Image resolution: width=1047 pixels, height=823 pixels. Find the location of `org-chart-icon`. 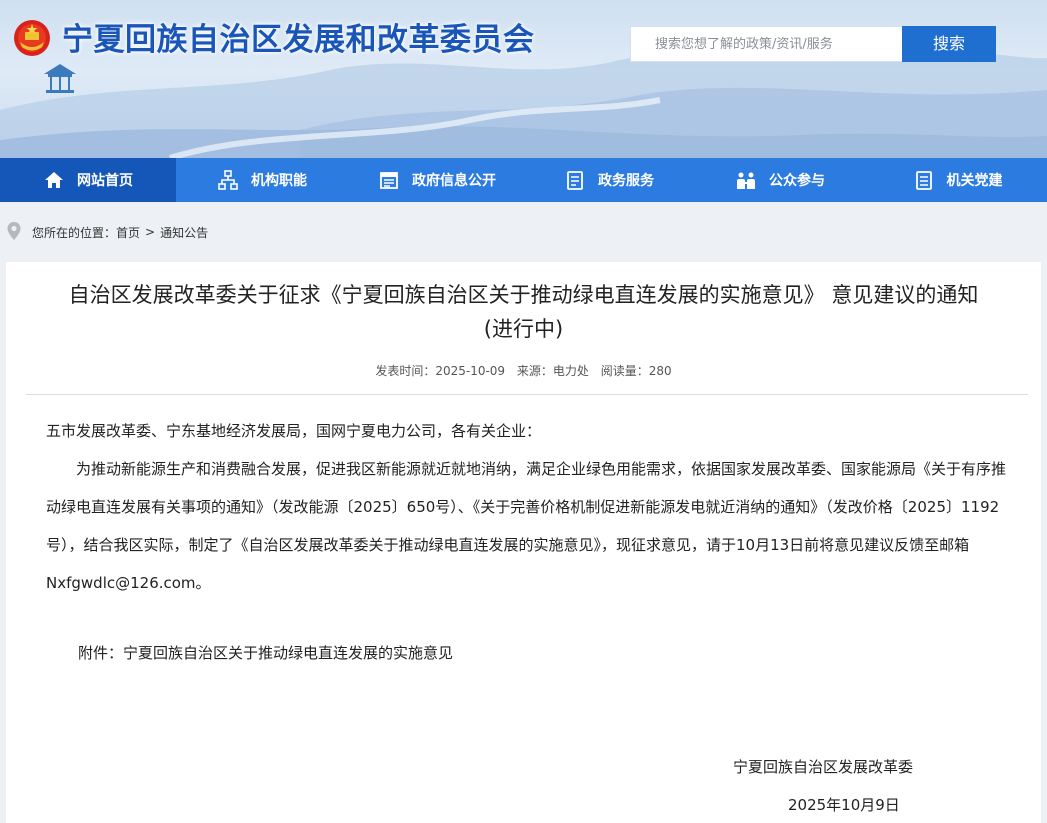

org-chart-icon is located at coordinates (228, 180).